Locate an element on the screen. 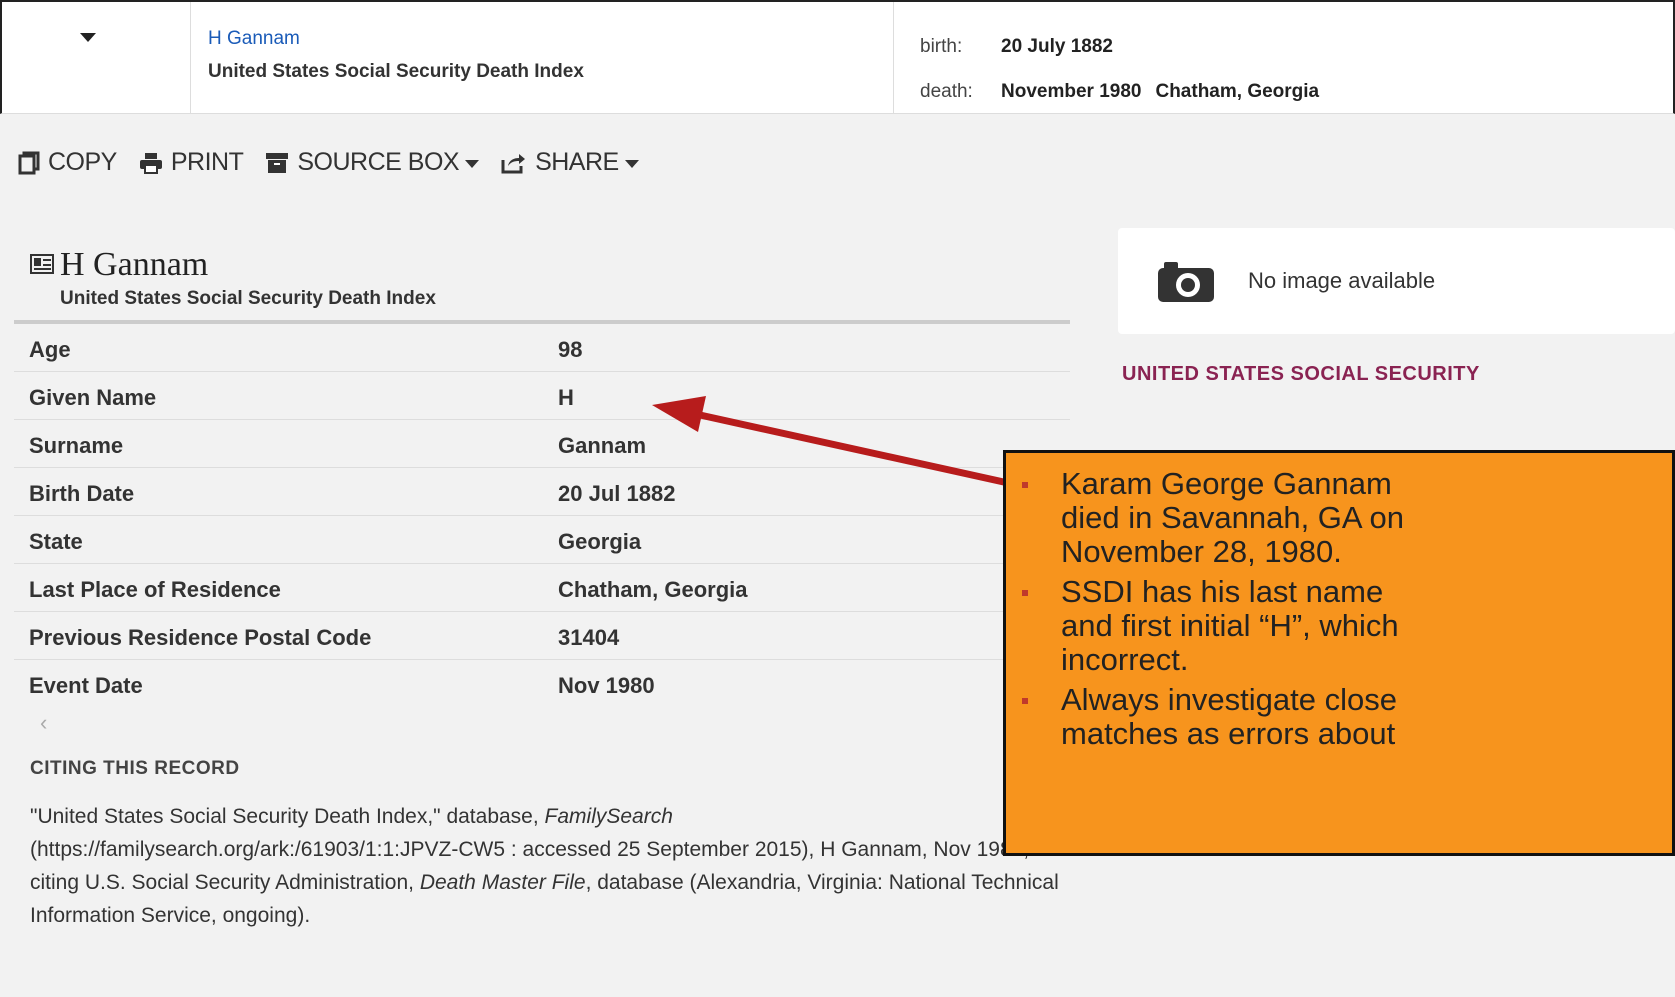 The image size is (1675, 997). camera-icon is located at coordinates (1186, 282).